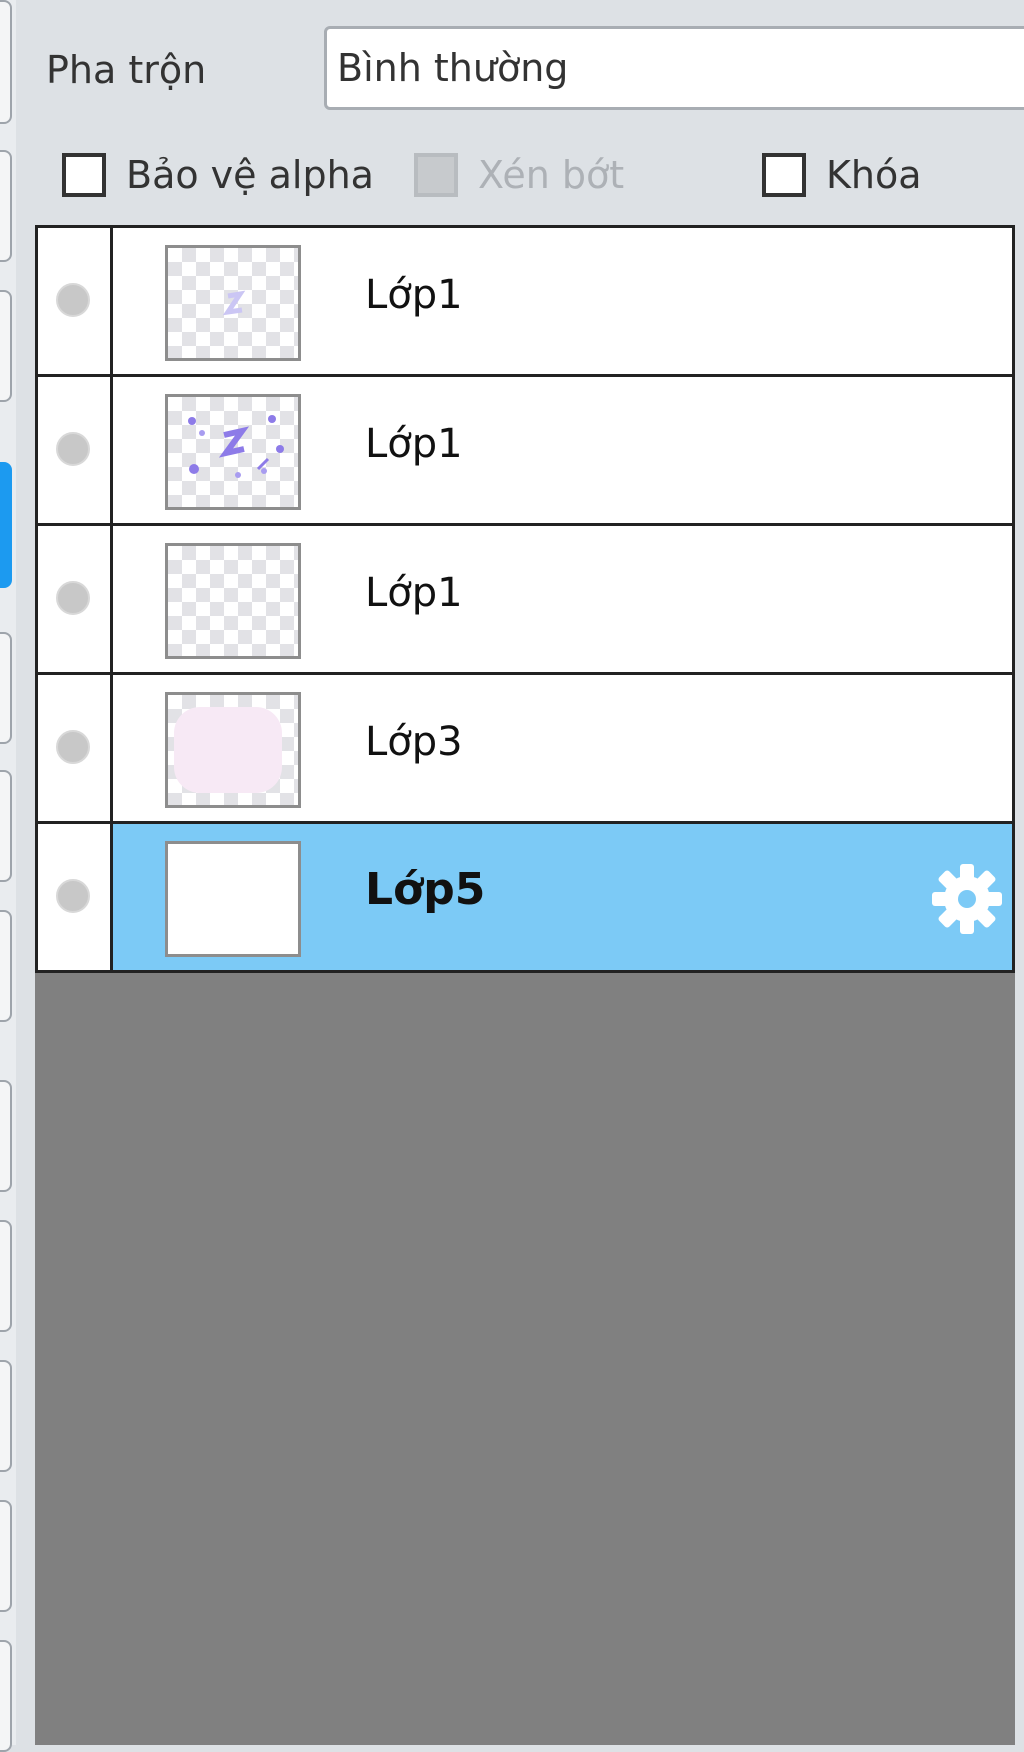  What do you see at coordinates (425, 889) in the screenshot?
I see `layer-name: Lớp5` at bounding box center [425, 889].